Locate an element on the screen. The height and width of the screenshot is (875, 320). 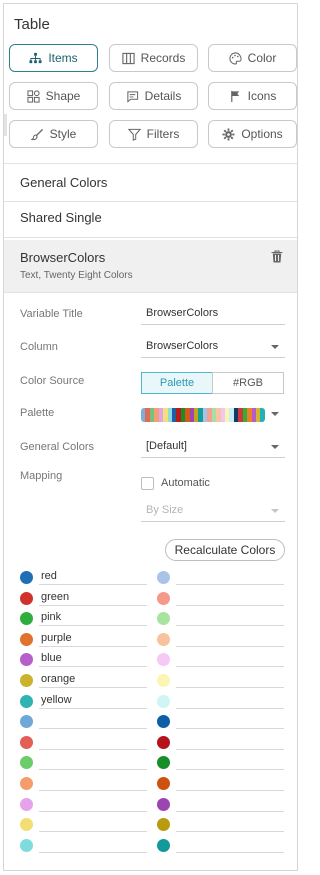
general-colors-label: General Colors is located at coordinates (57, 447).